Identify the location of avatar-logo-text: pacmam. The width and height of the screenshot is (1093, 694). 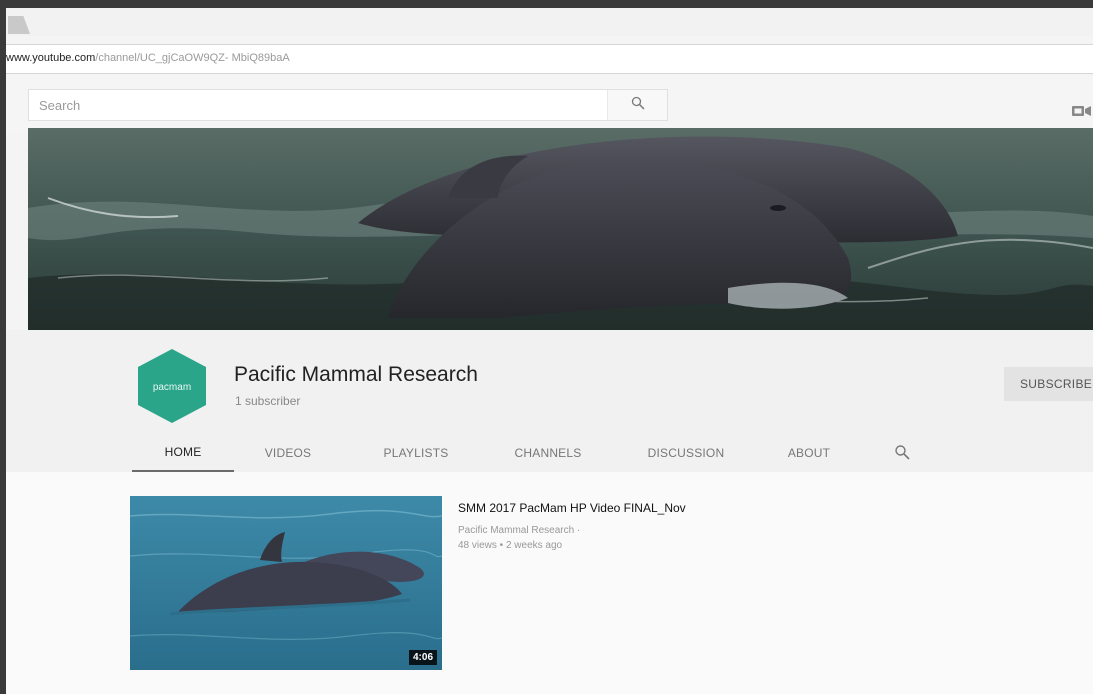
(172, 387).